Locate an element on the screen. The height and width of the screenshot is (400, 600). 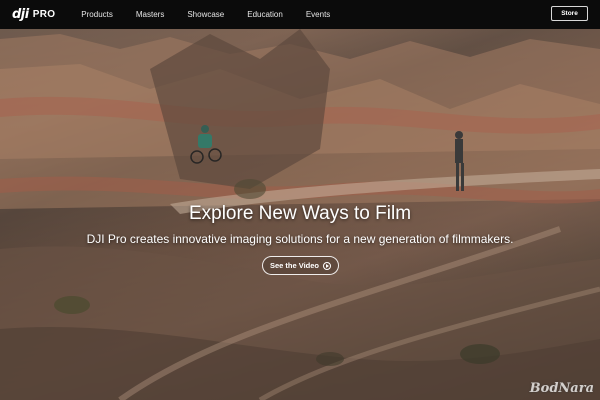
brand-product-label: PRO is located at coordinates (44, 14).